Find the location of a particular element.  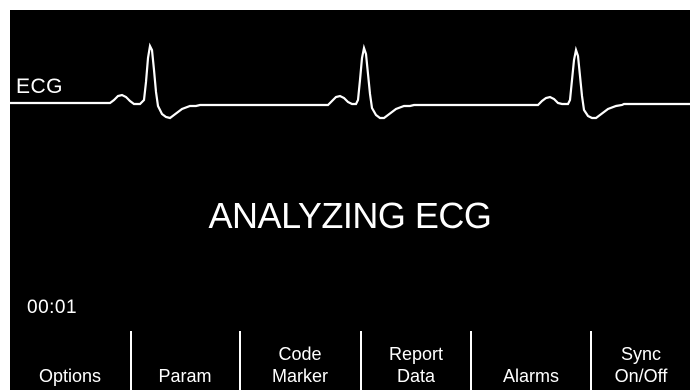

softkey-code-marker: Code Marker is located at coordinates (300, 360).